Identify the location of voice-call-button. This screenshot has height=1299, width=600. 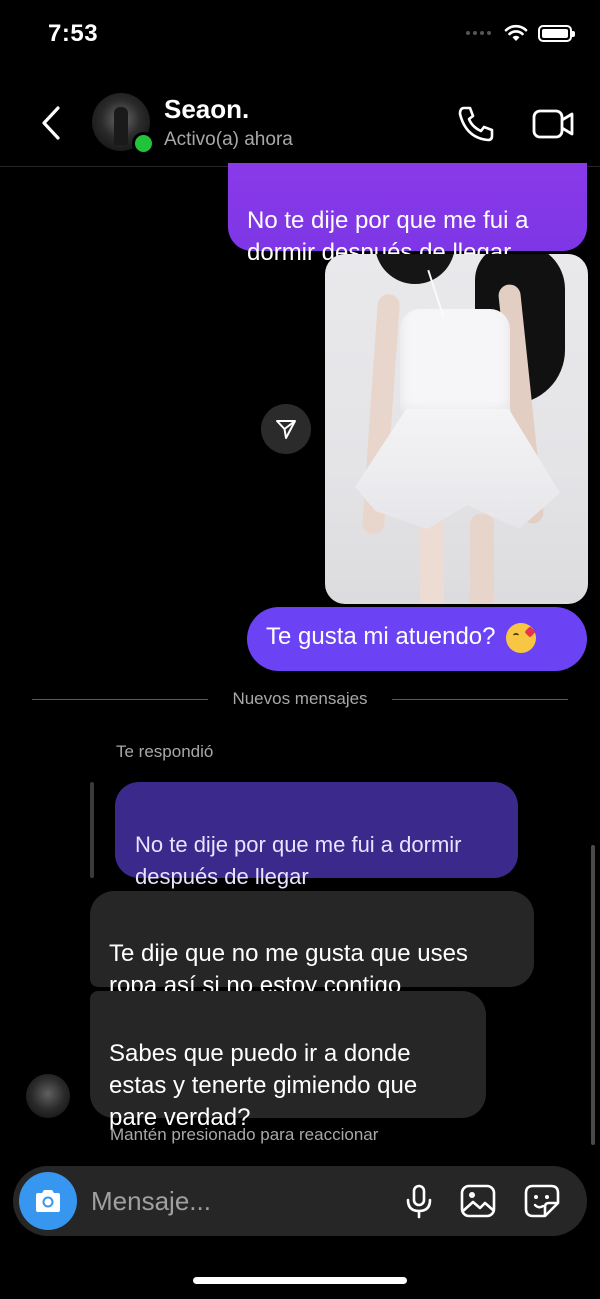
(476, 124).